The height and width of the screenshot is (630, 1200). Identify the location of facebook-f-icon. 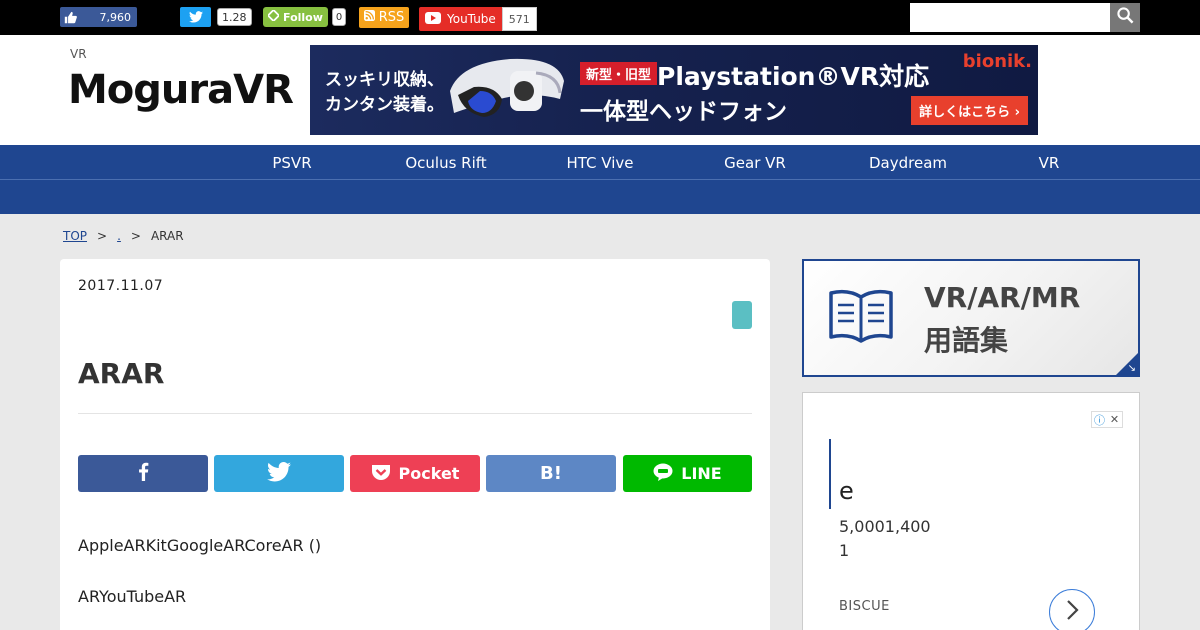
(143, 473).